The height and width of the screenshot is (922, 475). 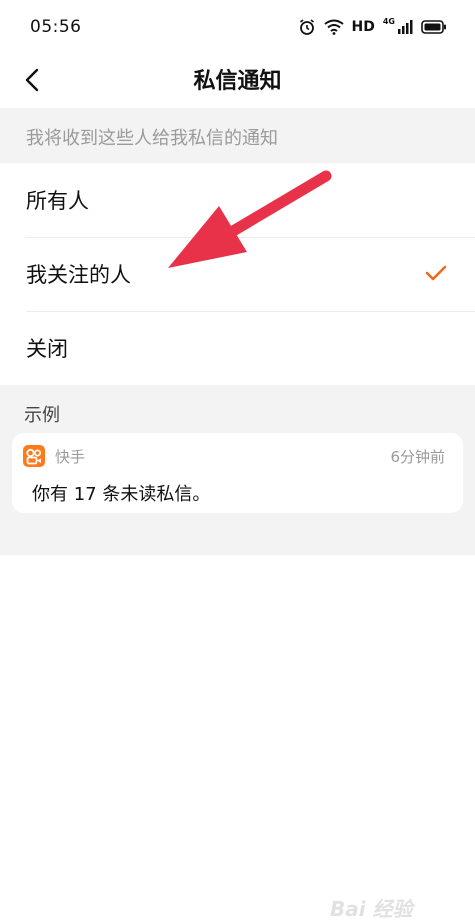 What do you see at coordinates (42, 415) in the screenshot?
I see `example-label: 示例` at bounding box center [42, 415].